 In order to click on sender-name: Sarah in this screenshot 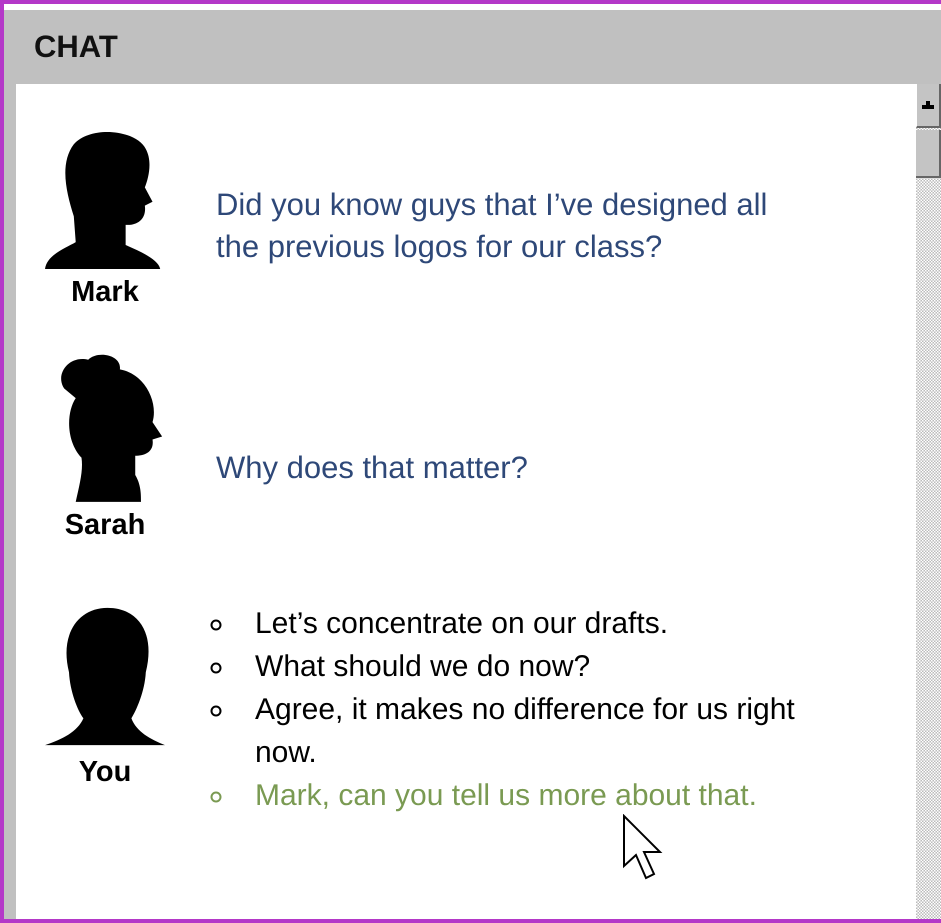, I will do `click(105, 525)`.